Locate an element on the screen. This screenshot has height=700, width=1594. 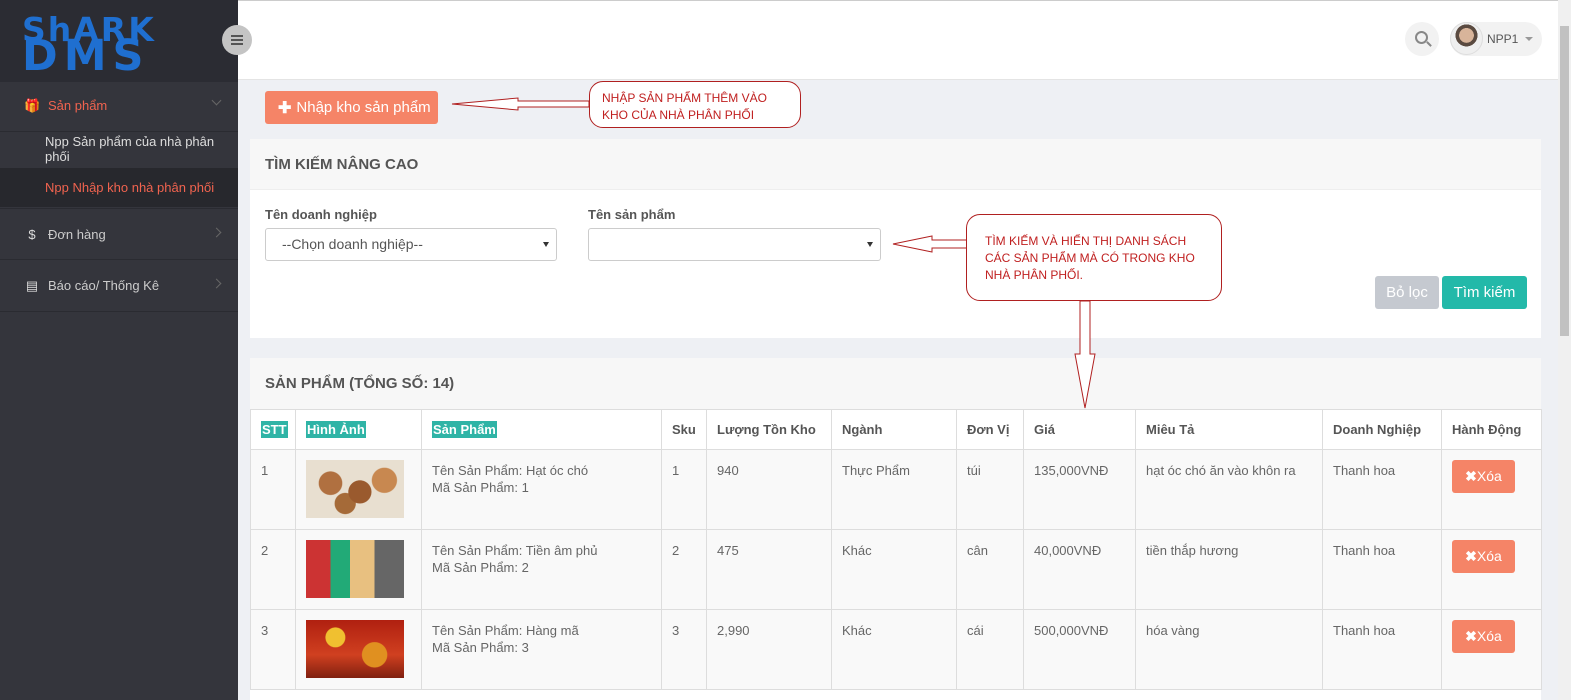
advanced-search-header is located at coordinates (895, 164).